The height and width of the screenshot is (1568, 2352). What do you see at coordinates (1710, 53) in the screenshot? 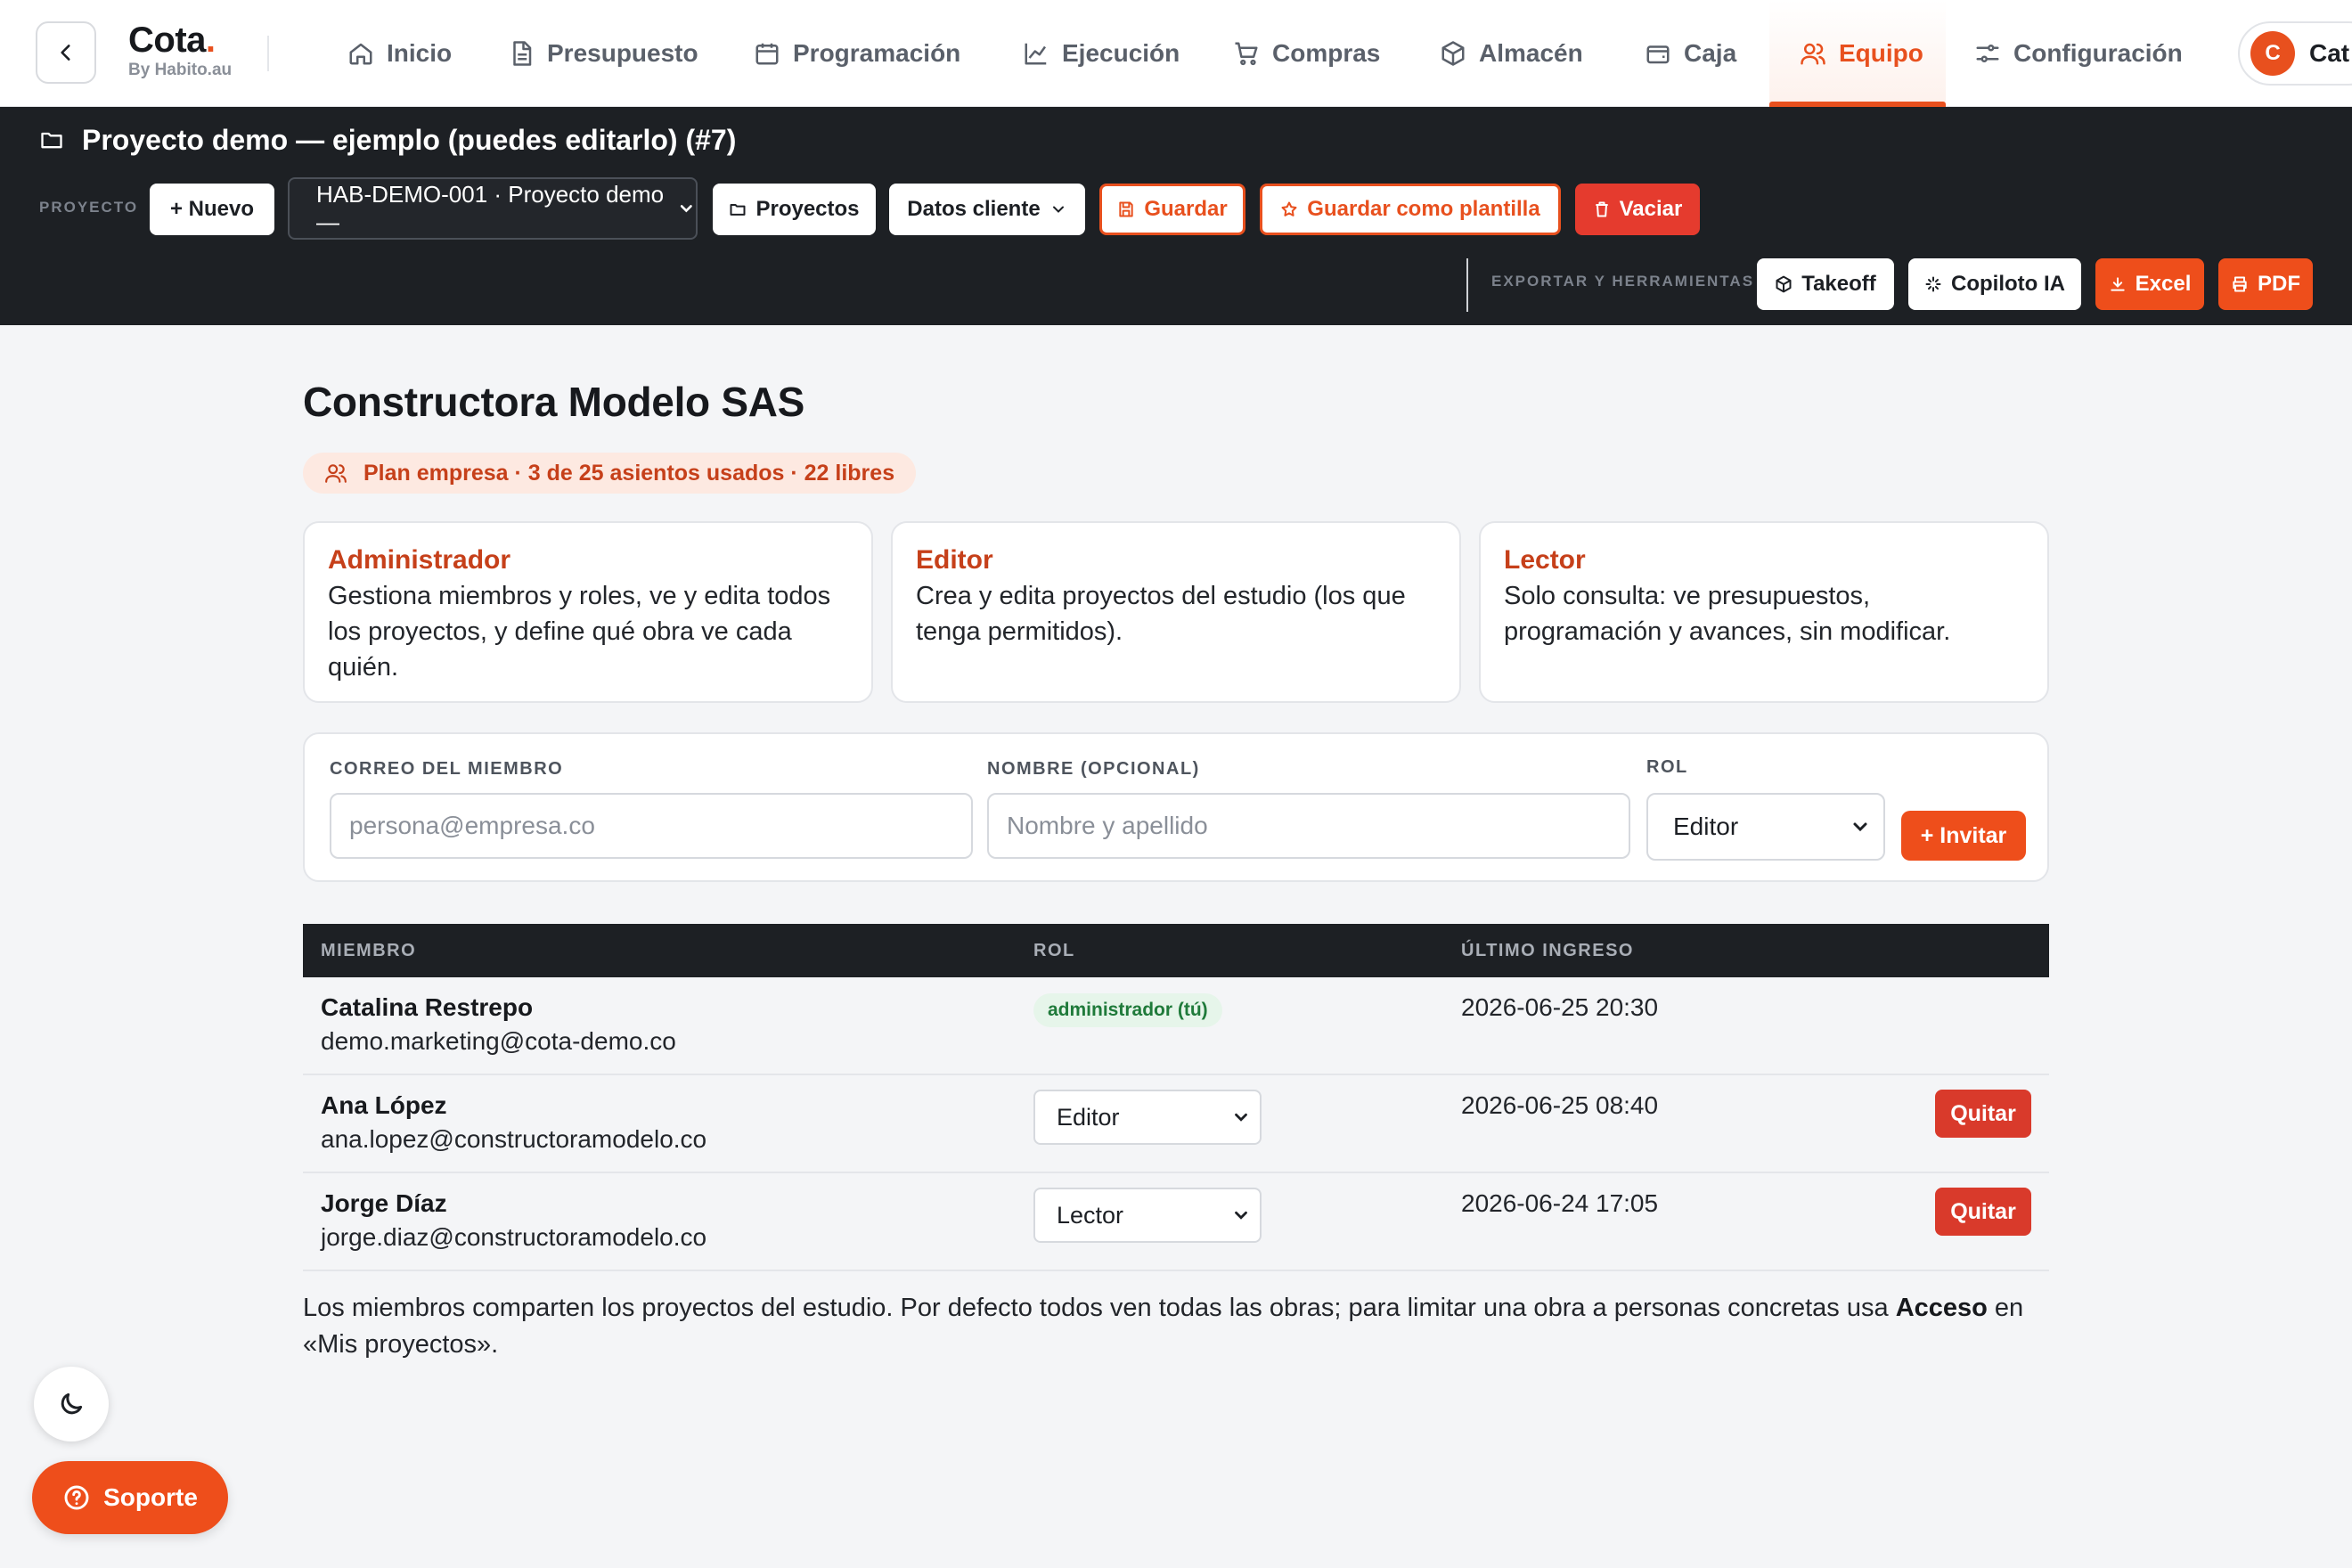
I see `nav-label: Caja` at bounding box center [1710, 53].